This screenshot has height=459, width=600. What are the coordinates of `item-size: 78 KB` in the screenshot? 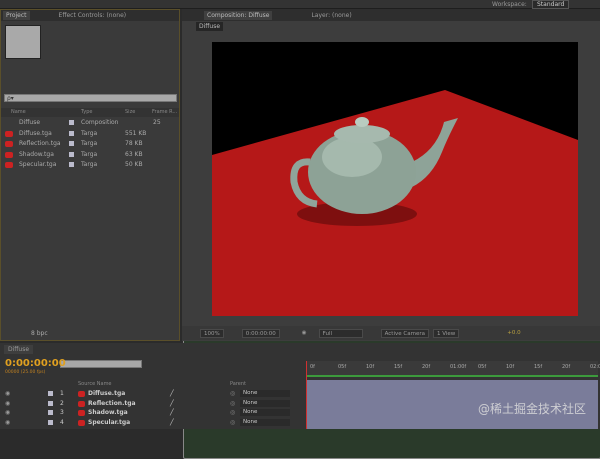 It's located at (134, 143).